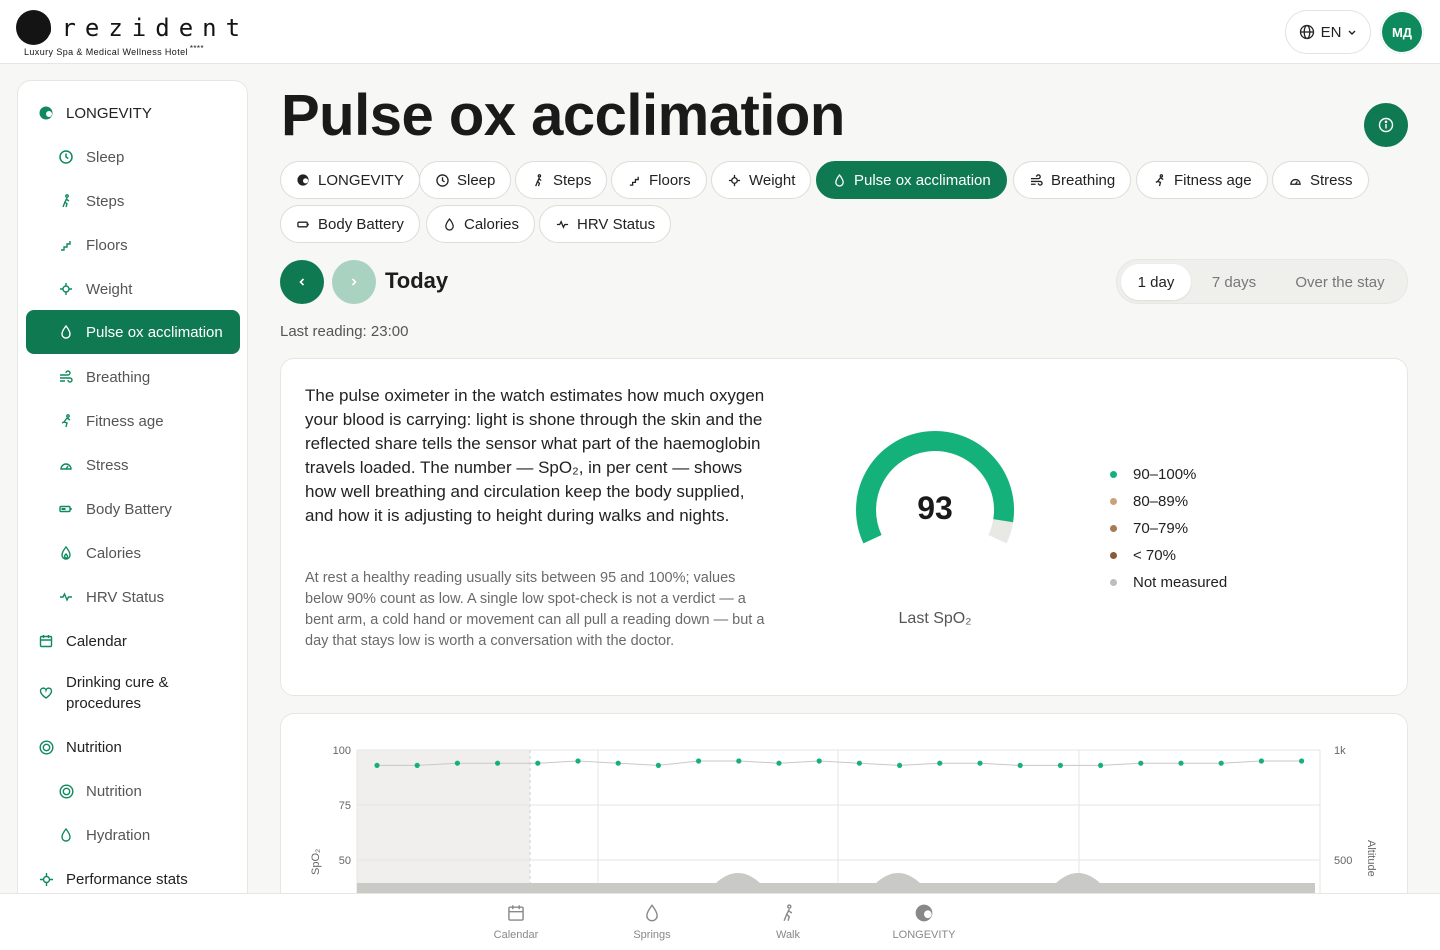 The height and width of the screenshot is (950, 1440). Describe the element at coordinates (605, 224) in the screenshot. I see `chip-hrv-status: HRV Status` at that location.